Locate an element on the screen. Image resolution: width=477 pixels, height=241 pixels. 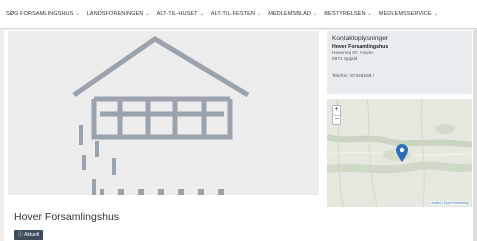
location-map: + − Leaflet | OpenStreetMap is located at coordinates (399, 153).